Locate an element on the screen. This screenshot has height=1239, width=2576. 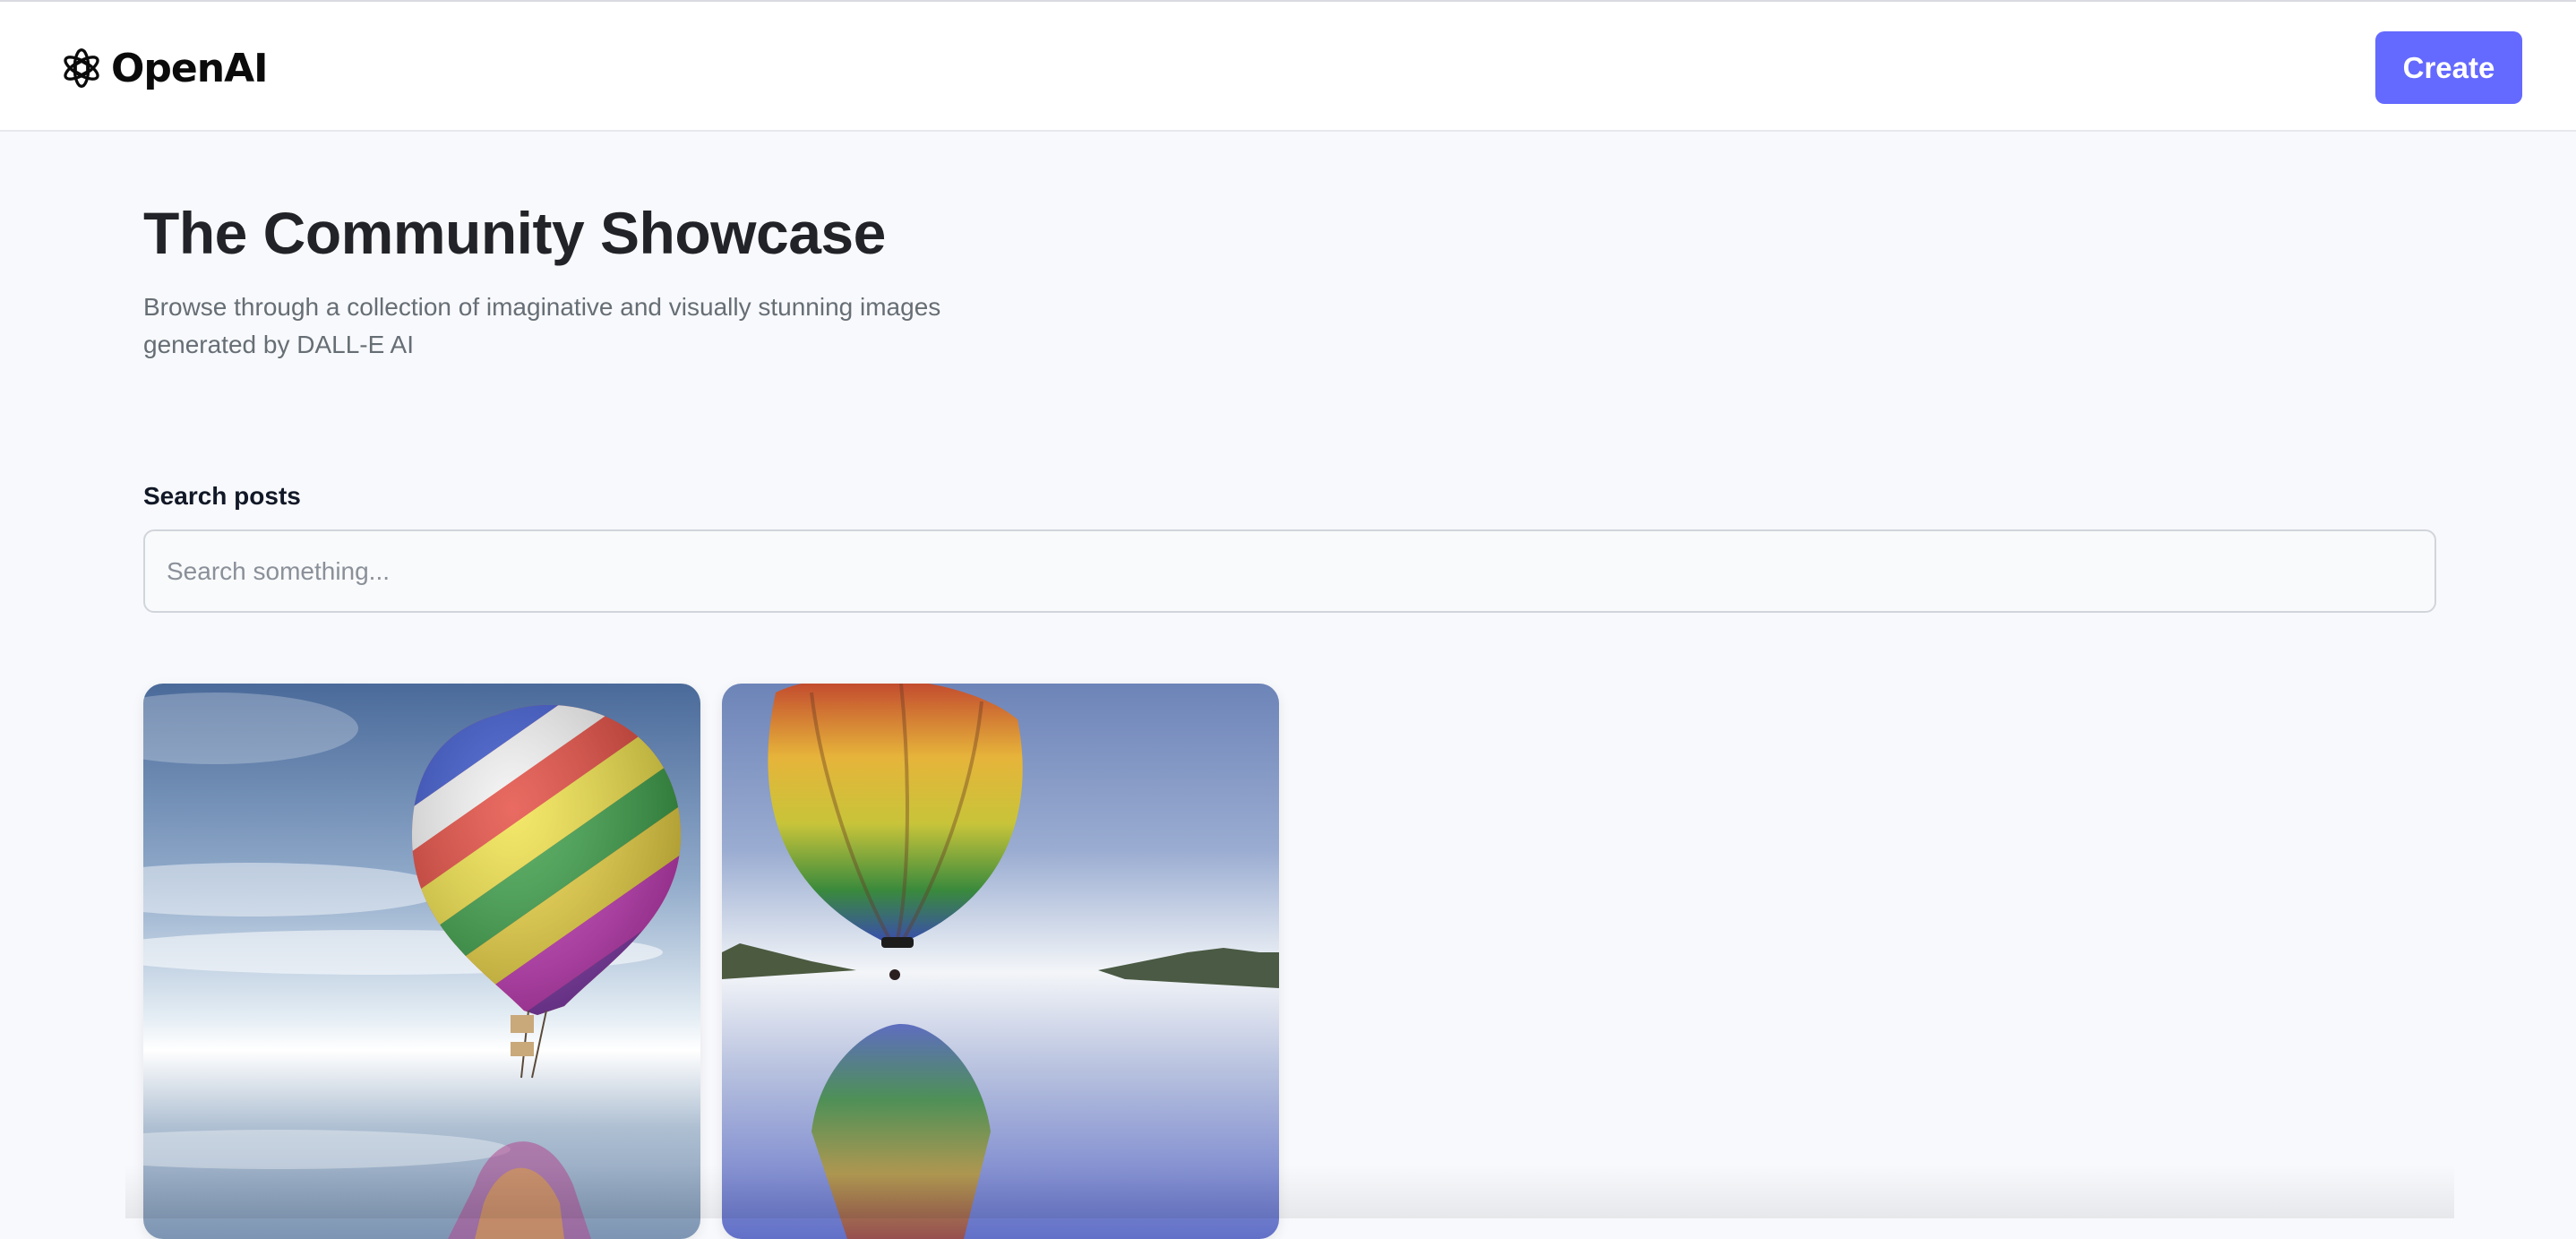
search-input is located at coordinates (1289, 571).